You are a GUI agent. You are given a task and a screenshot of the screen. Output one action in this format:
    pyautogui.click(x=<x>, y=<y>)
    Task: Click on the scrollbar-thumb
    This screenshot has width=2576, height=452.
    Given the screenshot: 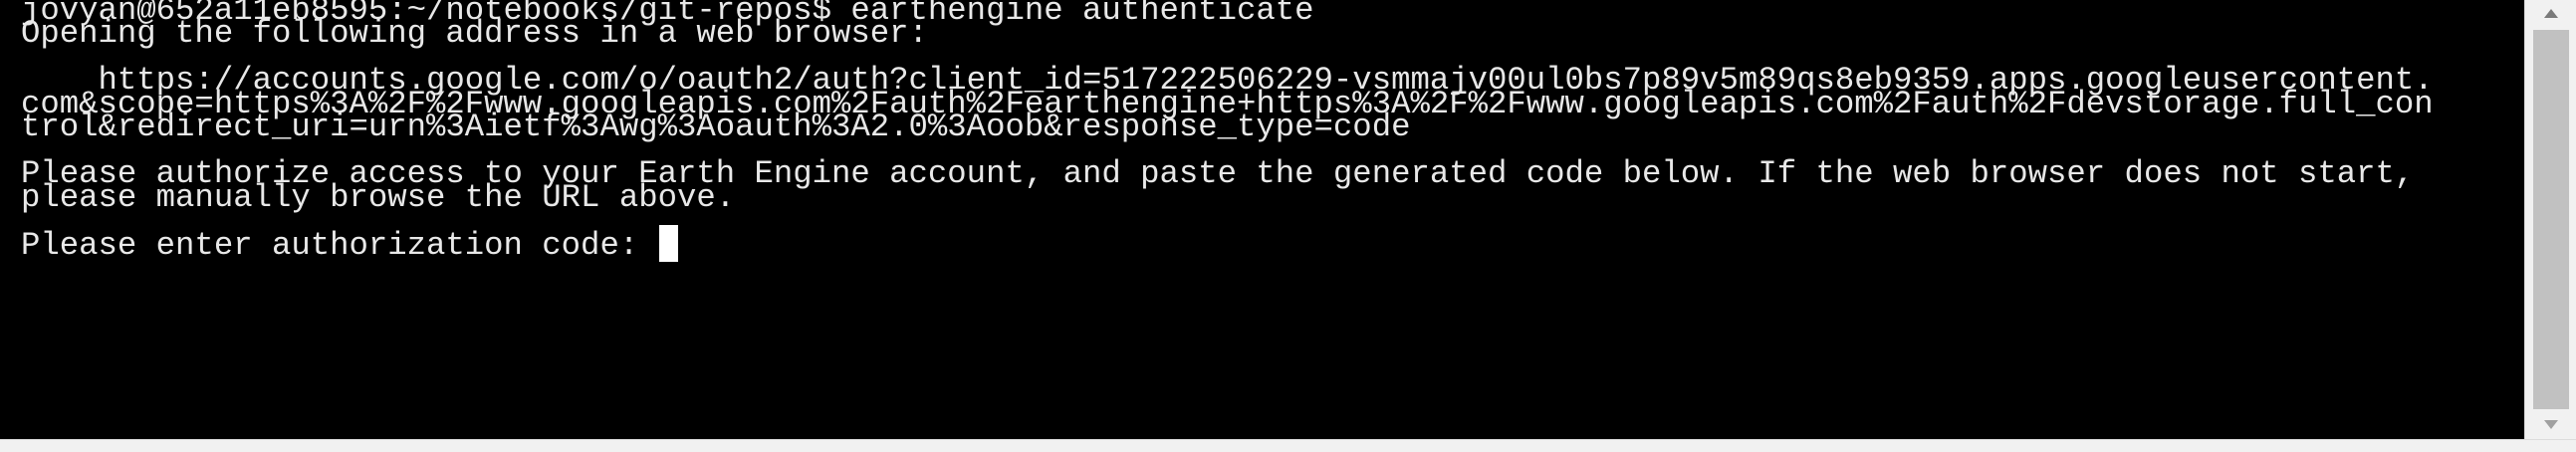 What is the action you would take?
    pyautogui.click(x=2551, y=219)
    